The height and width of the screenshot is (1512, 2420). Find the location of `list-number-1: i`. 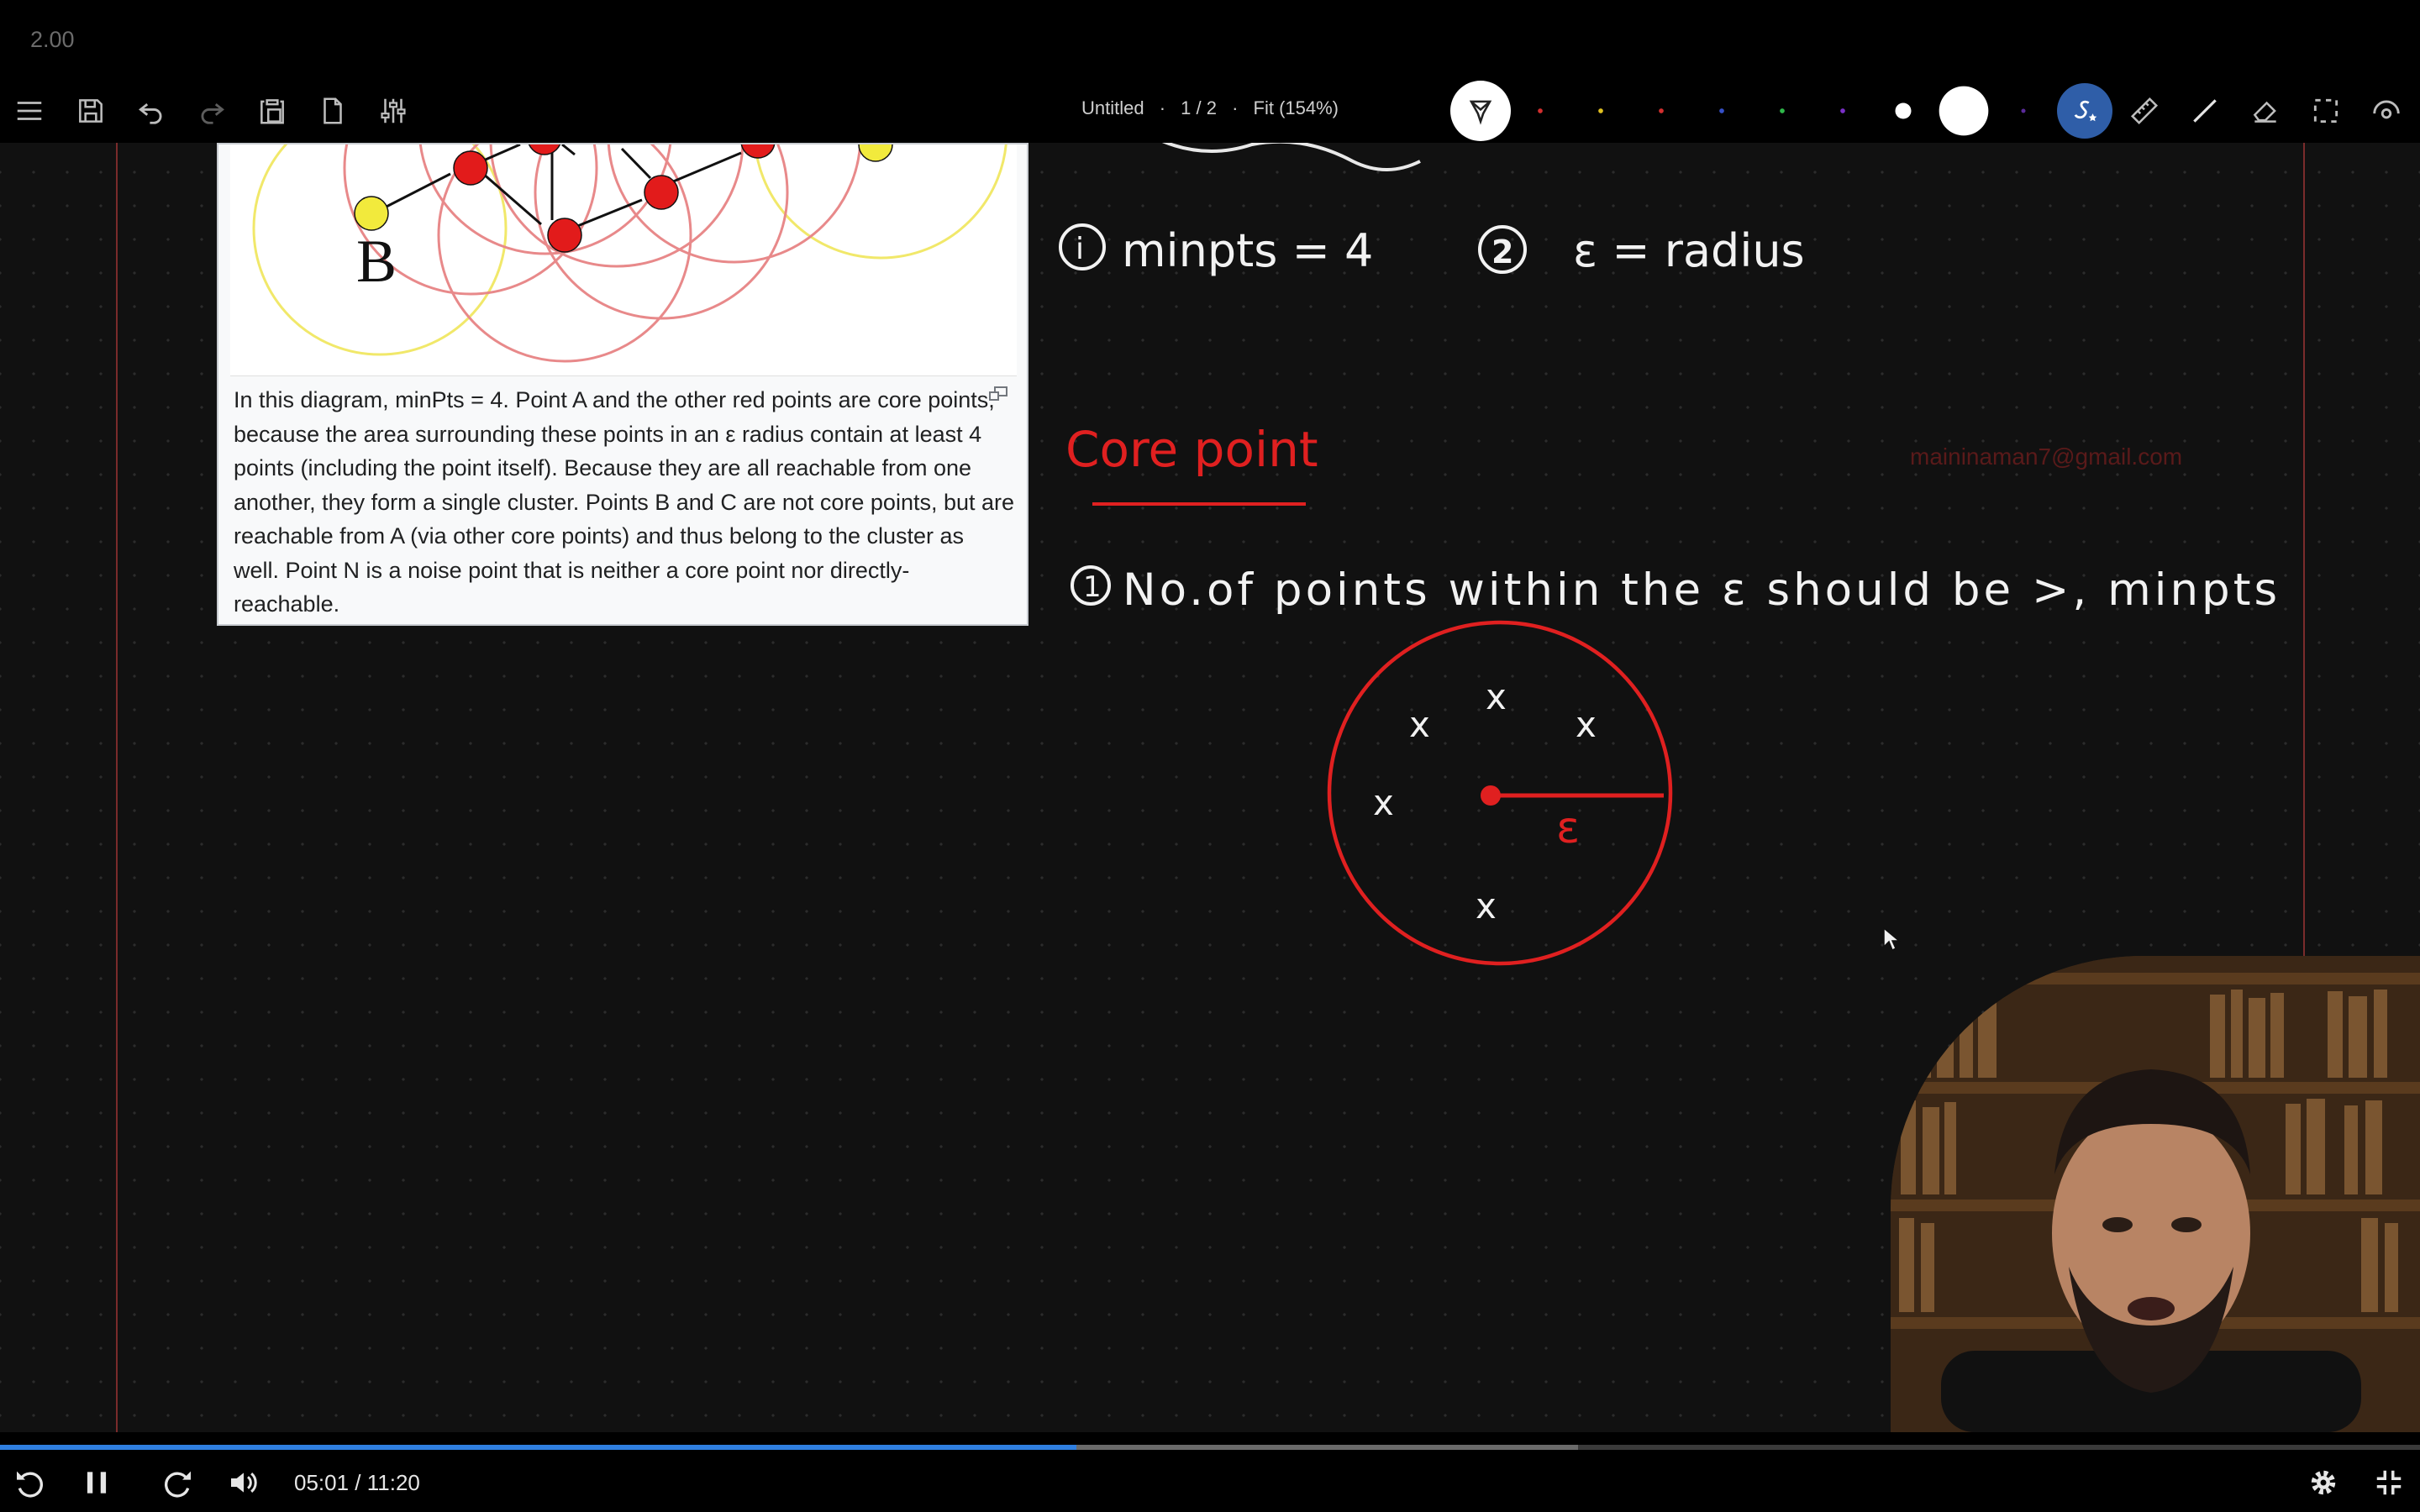

list-number-1: i is located at coordinates (1080, 249).